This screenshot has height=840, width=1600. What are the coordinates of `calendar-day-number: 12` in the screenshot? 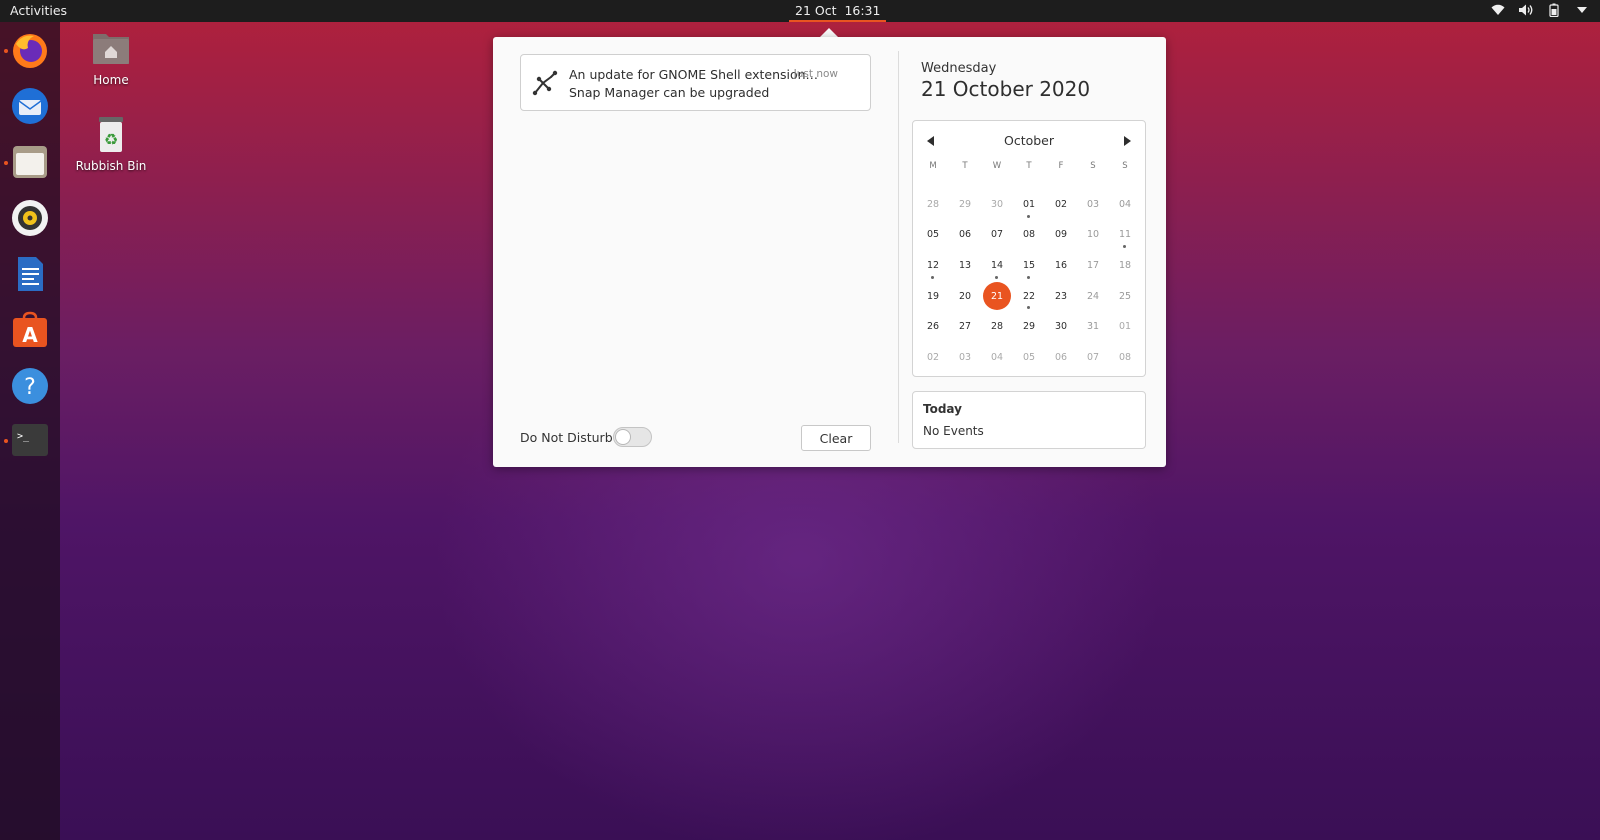 It's located at (933, 265).